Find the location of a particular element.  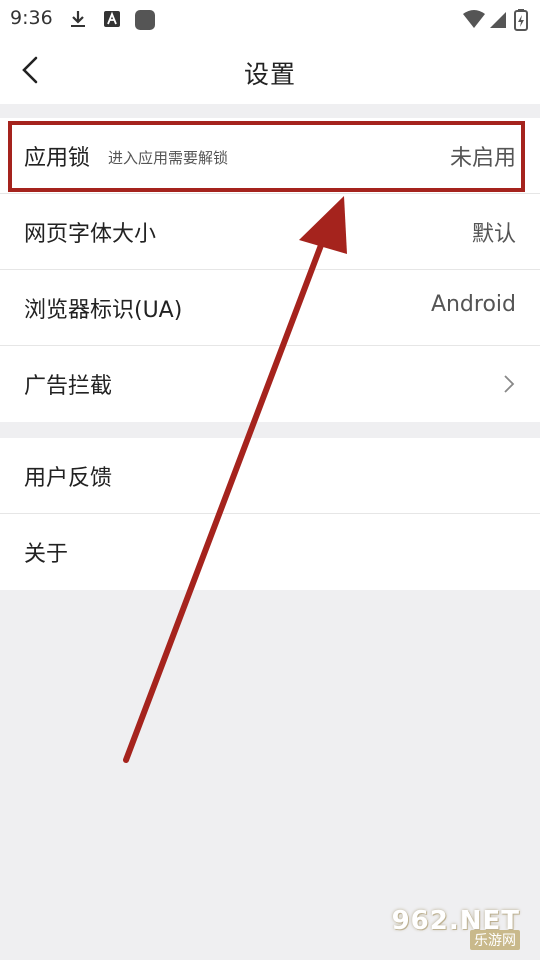

setting-row-feedback: 用户反馈 is located at coordinates (270, 476).